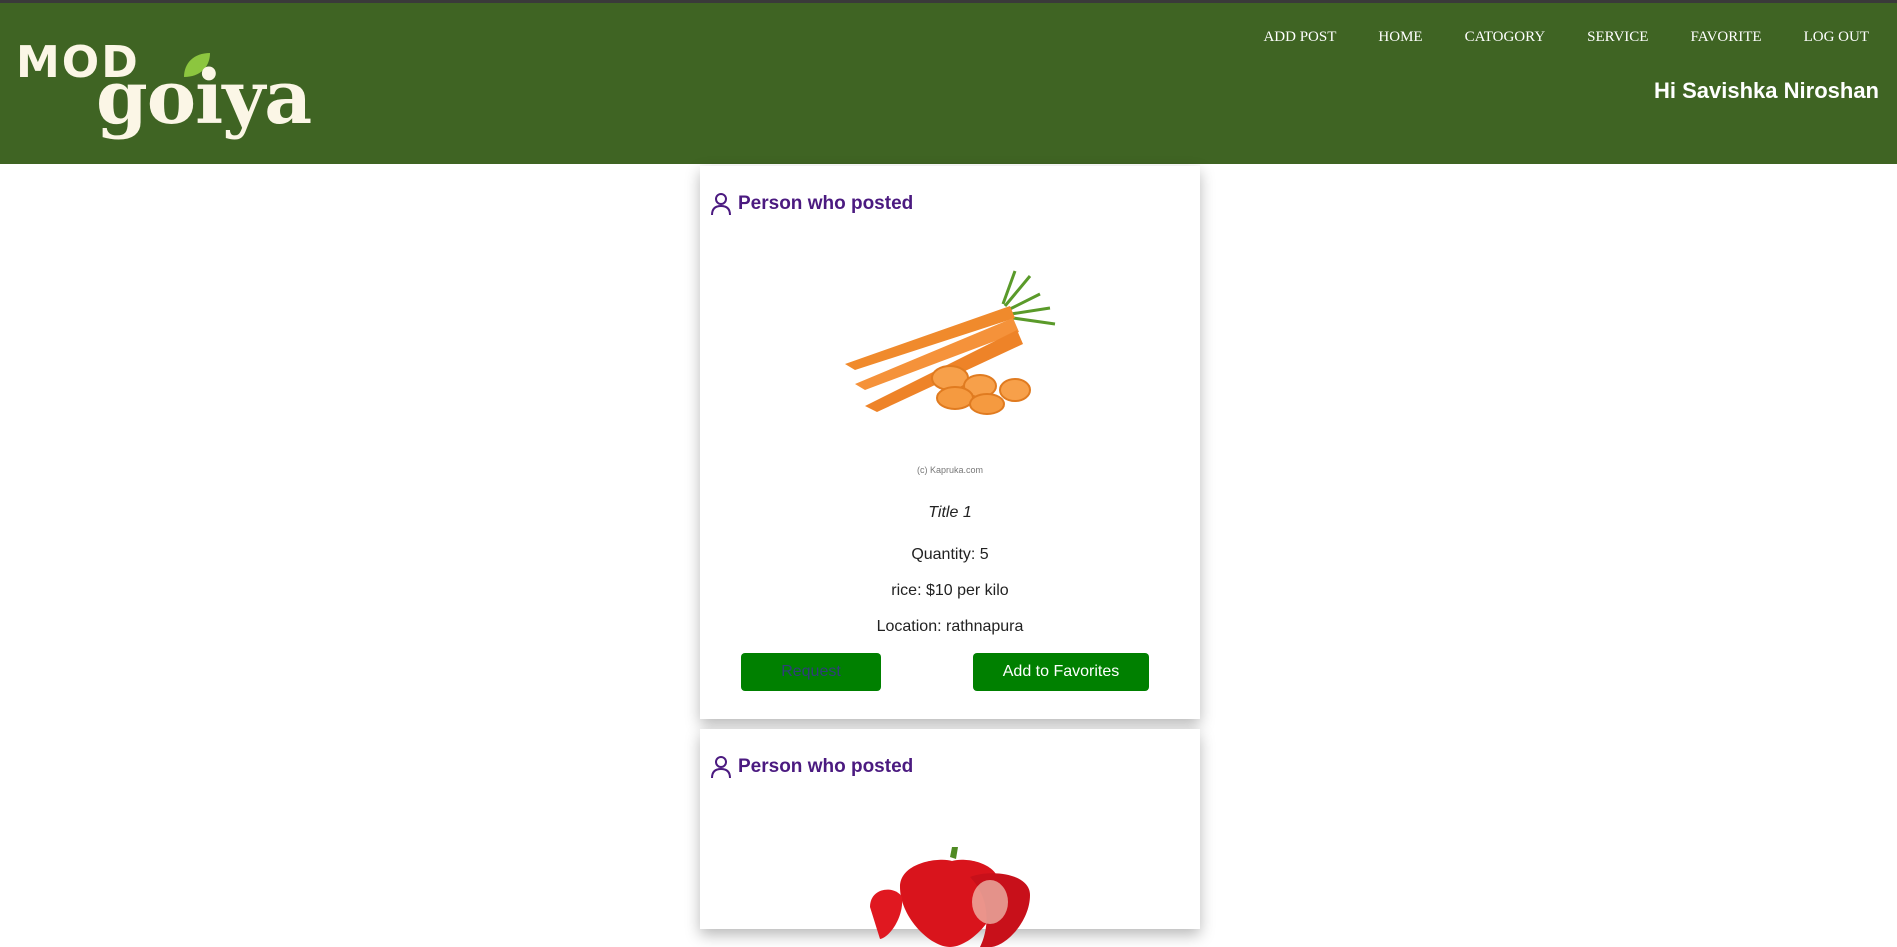 The width and height of the screenshot is (1897, 947). What do you see at coordinates (1617, 37) in the screenshot?
I see `nav-service: SERVICE` at bounding box center [1617, 37].